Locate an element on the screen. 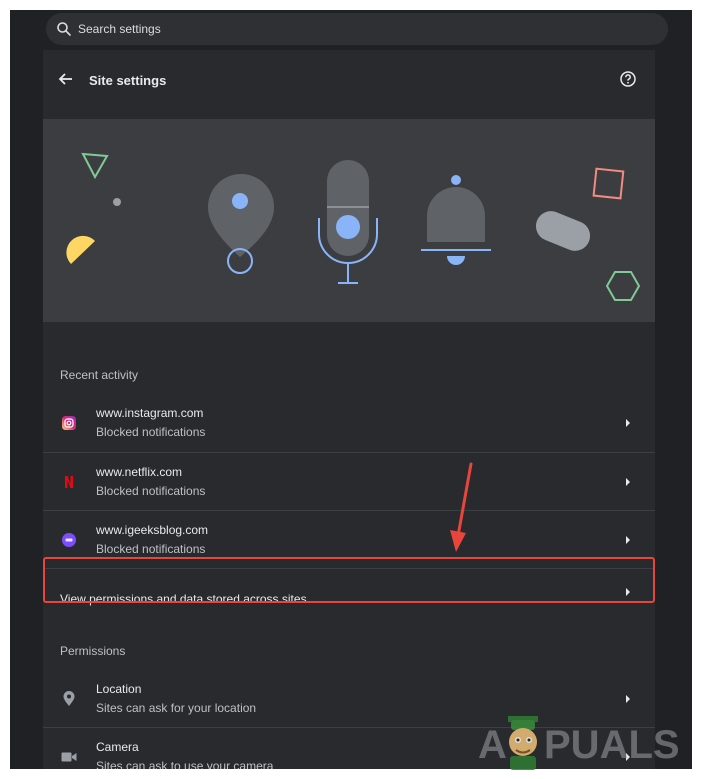  bell-illustration is located at coordinates (456, 180).